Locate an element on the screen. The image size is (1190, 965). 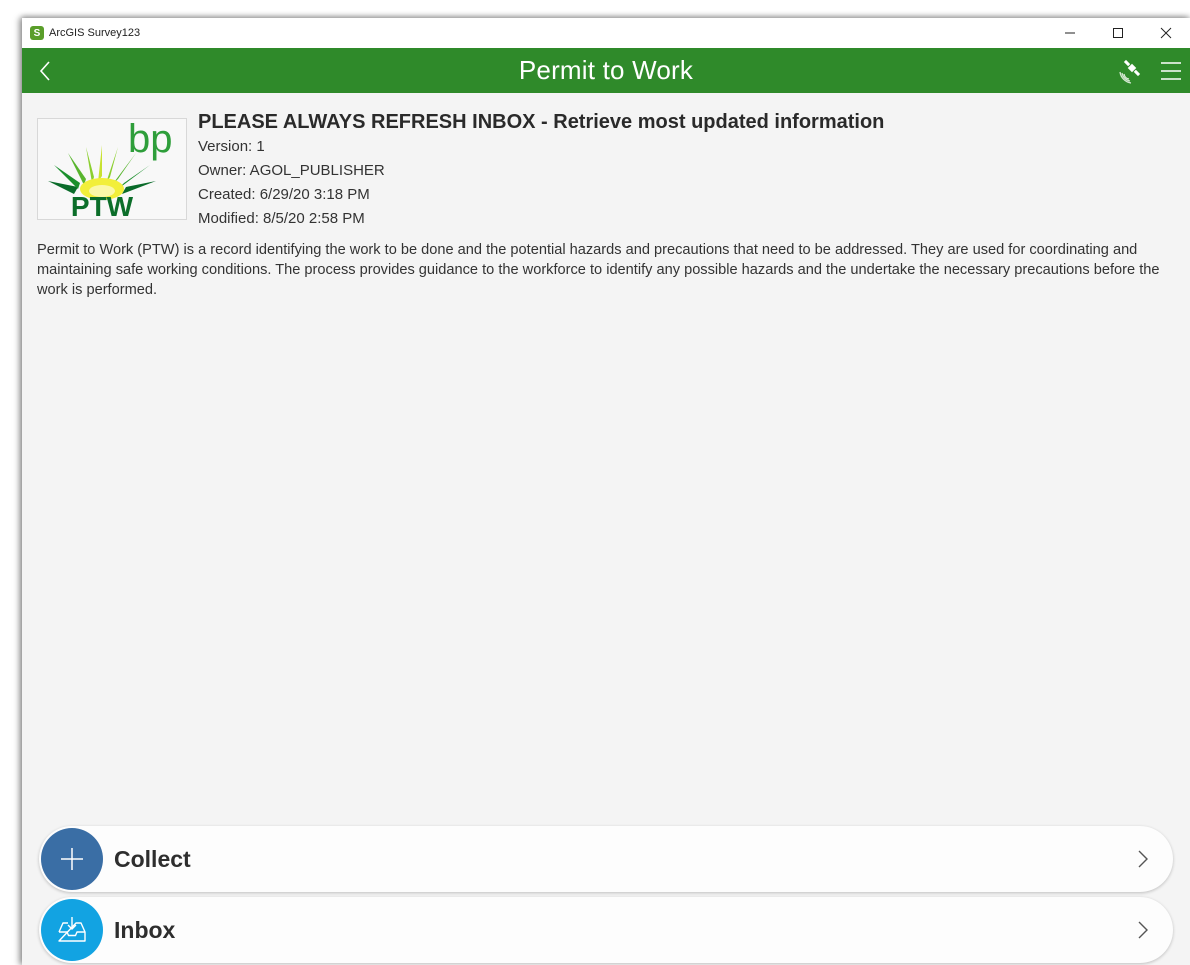
inbox-label: Inbox is located at coordinates (145, 930).